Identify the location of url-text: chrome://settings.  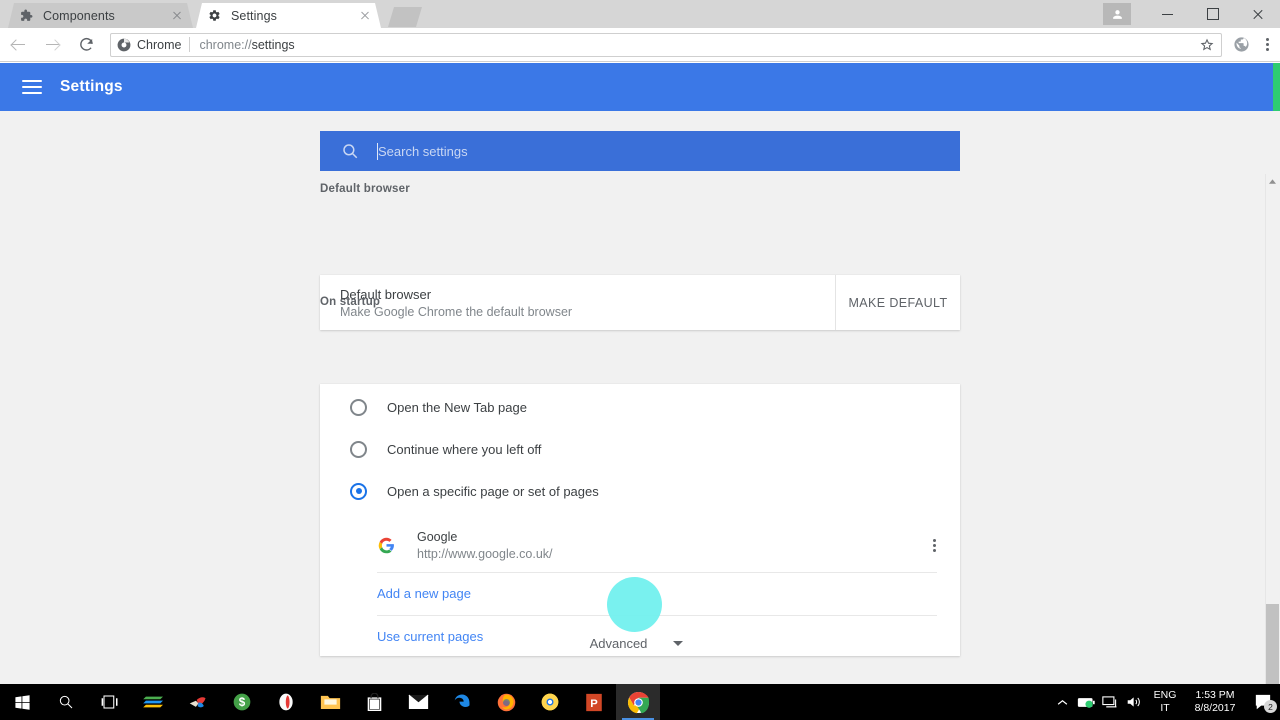
(246, 45).